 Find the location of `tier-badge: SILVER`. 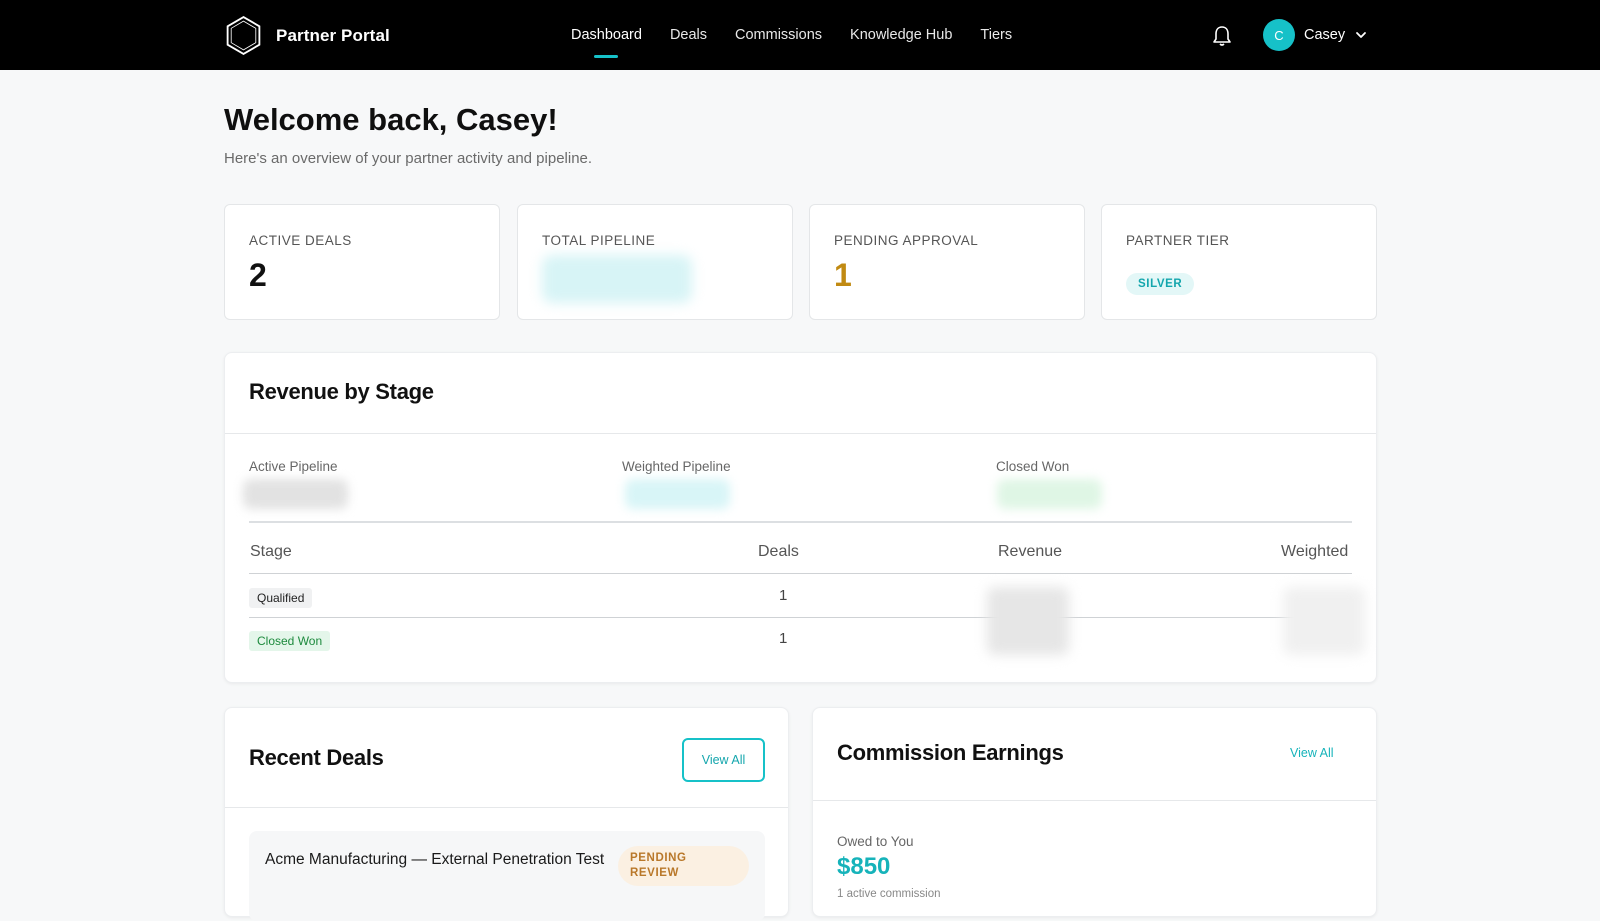

tier-badge: SILVER is located at coordinates (1160, 284).